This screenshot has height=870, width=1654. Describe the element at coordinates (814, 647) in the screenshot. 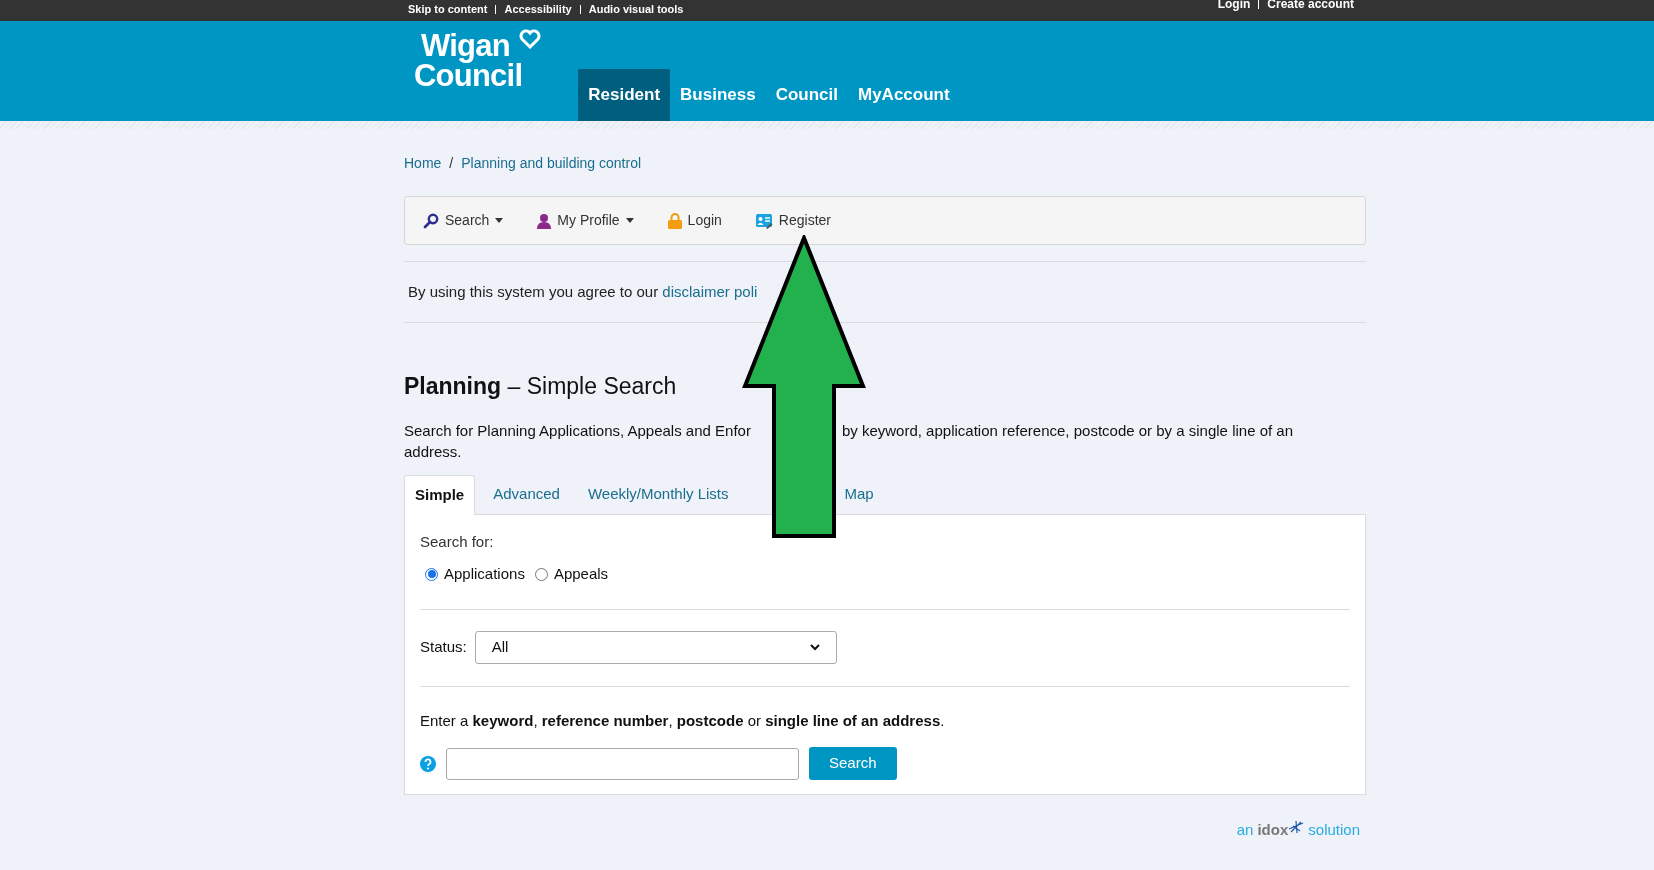

I see `chevron-icon` at that location.